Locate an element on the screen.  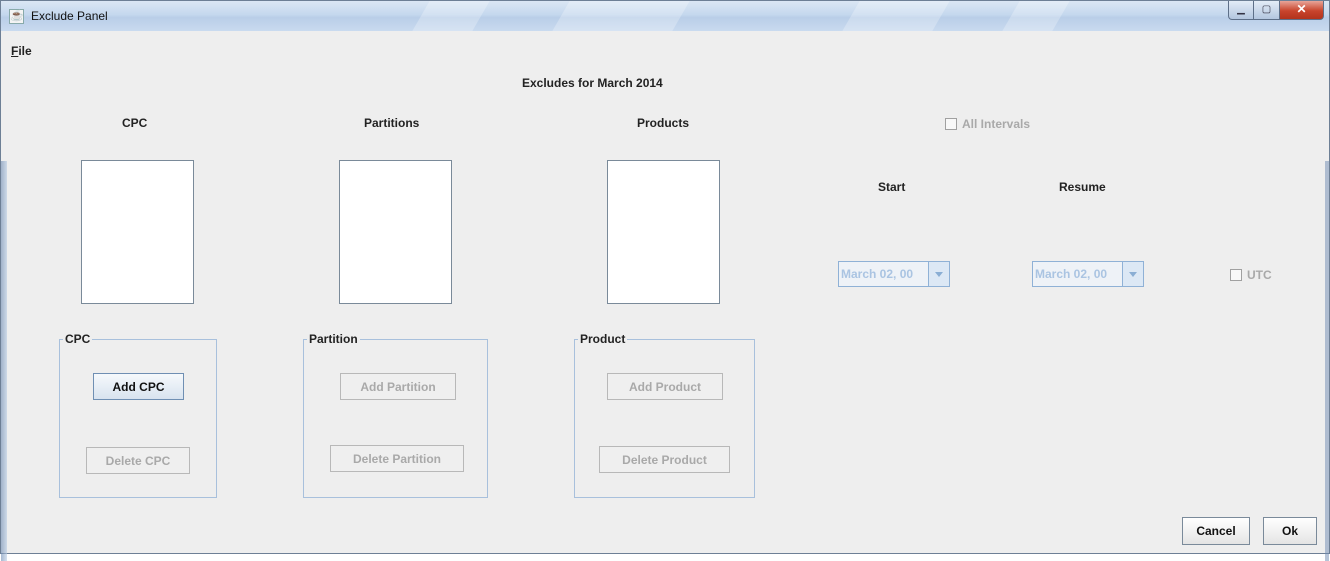
maximize-button: ▢ is located at coordinates (1267, 10).